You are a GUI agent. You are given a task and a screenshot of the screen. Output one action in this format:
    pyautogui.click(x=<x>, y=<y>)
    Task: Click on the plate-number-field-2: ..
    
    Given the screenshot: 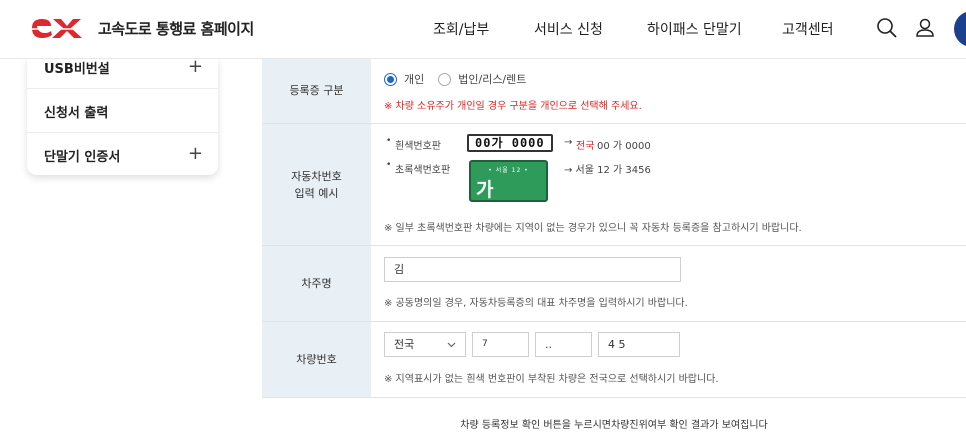 What is the action you would take?
    pyautogui.click(x=563, y=344)
    